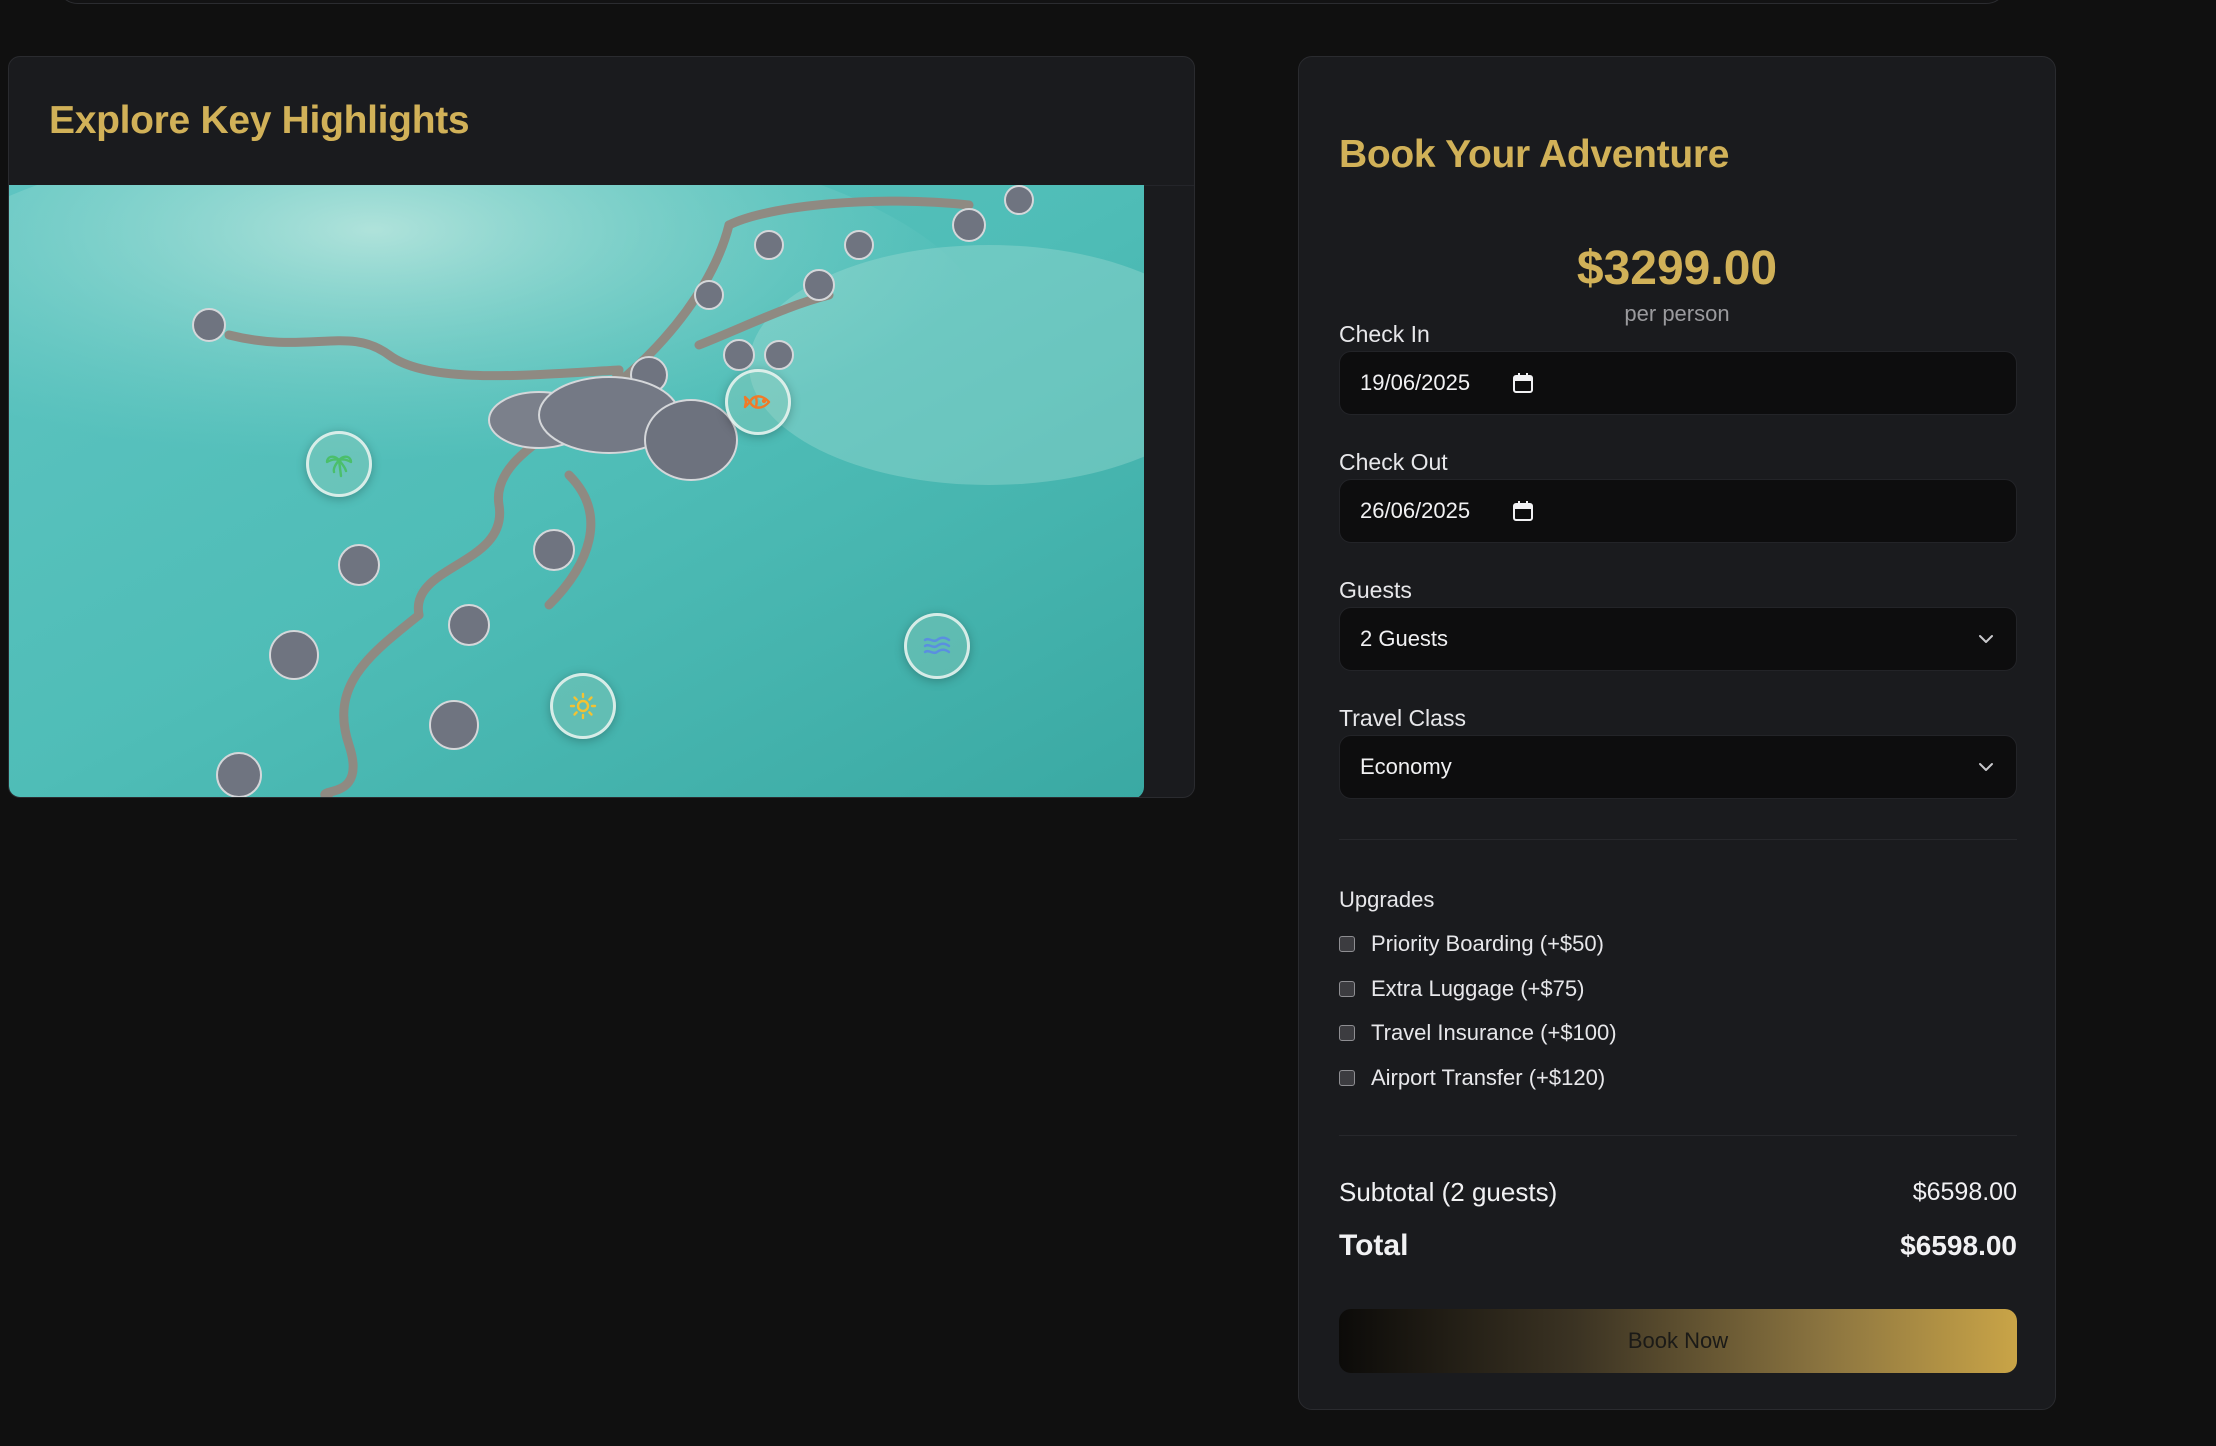 Image resolution: width=2216 pixels, height=1446 pixels. I want to click on price-value: $3299.00, so click(1677, 268).